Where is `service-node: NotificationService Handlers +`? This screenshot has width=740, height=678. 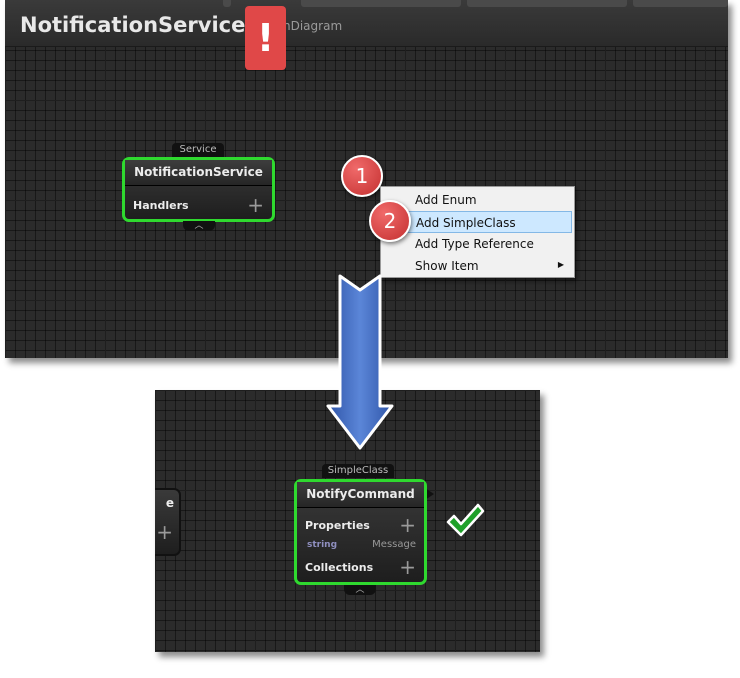
service-node: NotificationService Handlers + is located at coordinates (198, 189).